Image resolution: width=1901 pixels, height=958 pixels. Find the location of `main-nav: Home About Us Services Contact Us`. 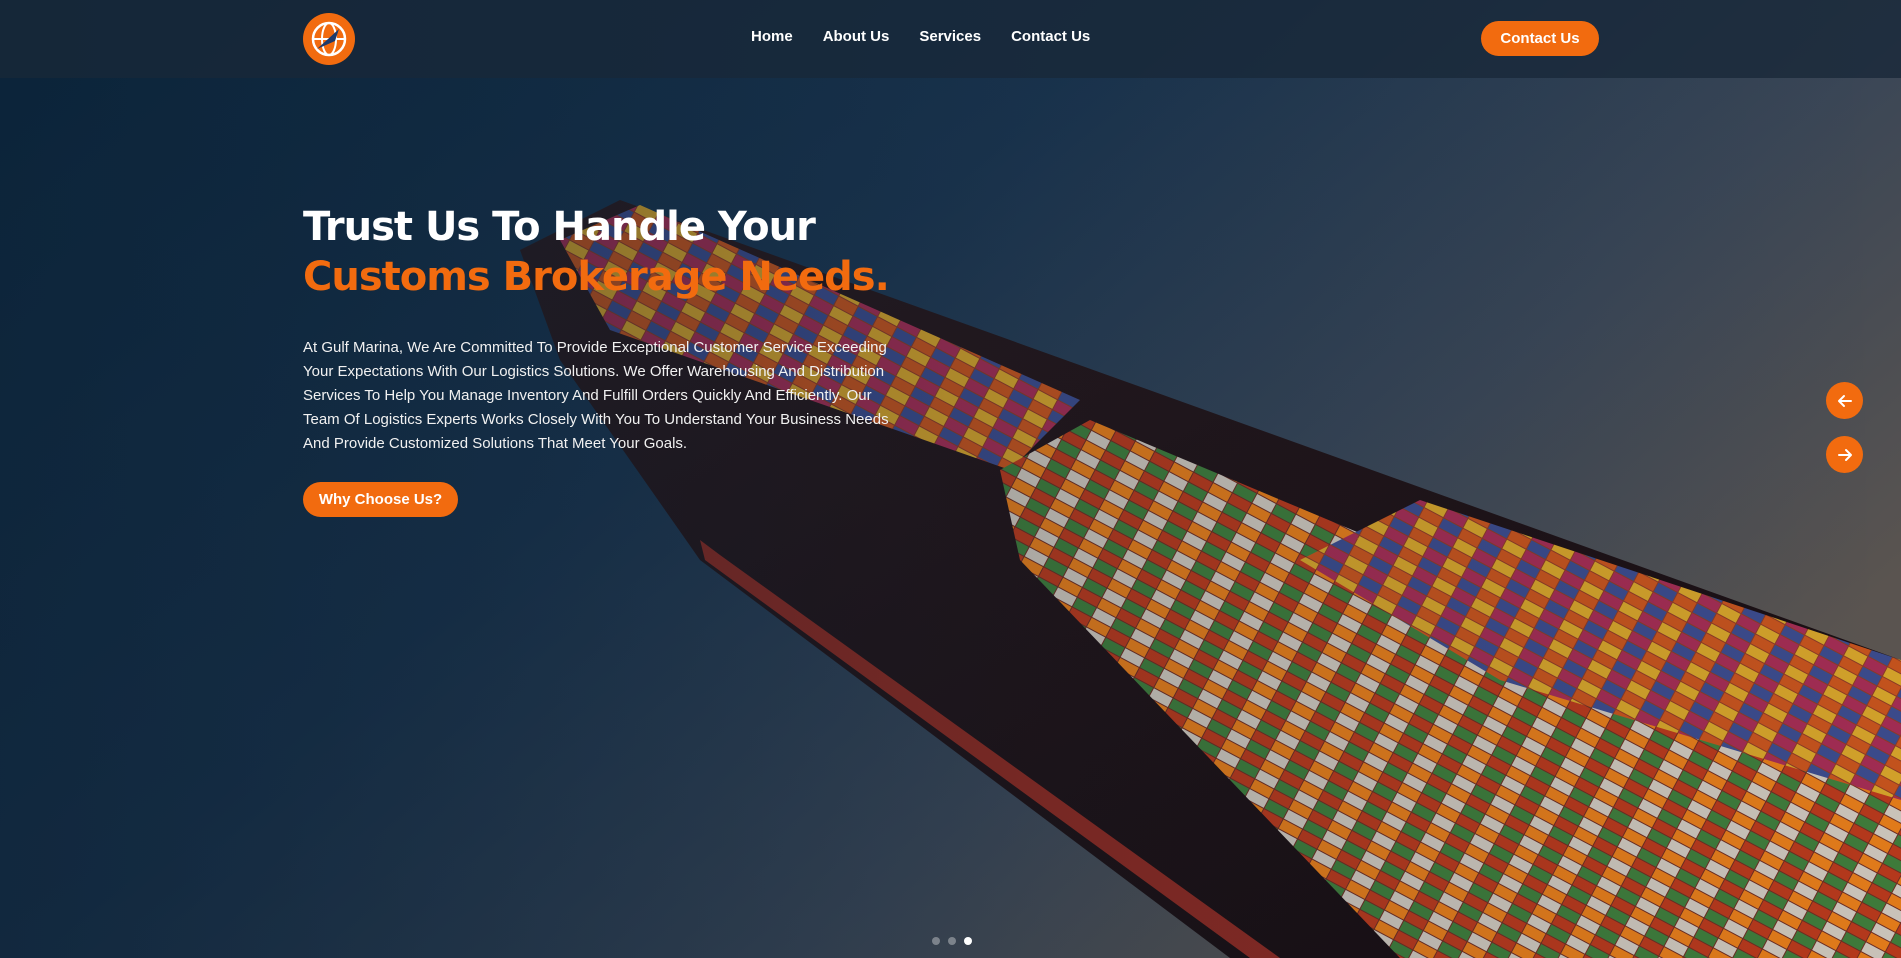

main-nav: Home About Us Services Contact Us is located at coordinates (935, 36).